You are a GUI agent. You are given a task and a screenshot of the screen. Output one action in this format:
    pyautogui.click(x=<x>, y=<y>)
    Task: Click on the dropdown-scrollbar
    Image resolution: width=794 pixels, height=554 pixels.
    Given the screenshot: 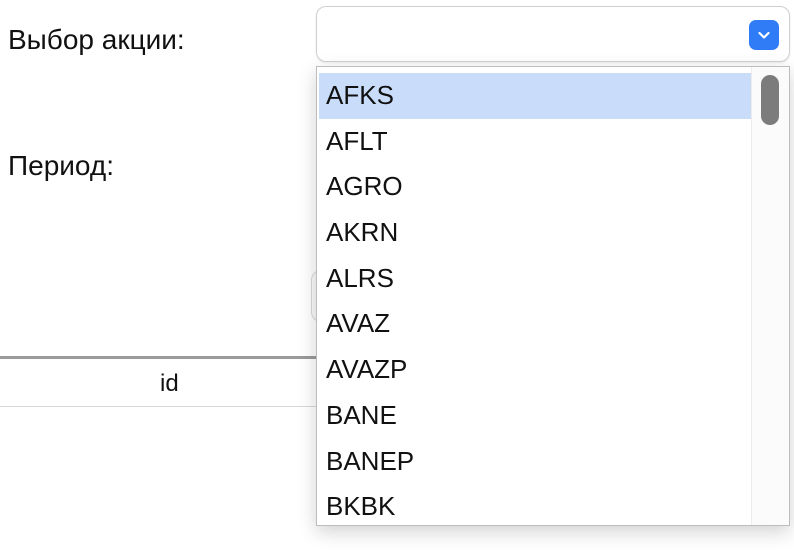 What is the action you would take?
    pyautogui.click(x=770, y=296)
    